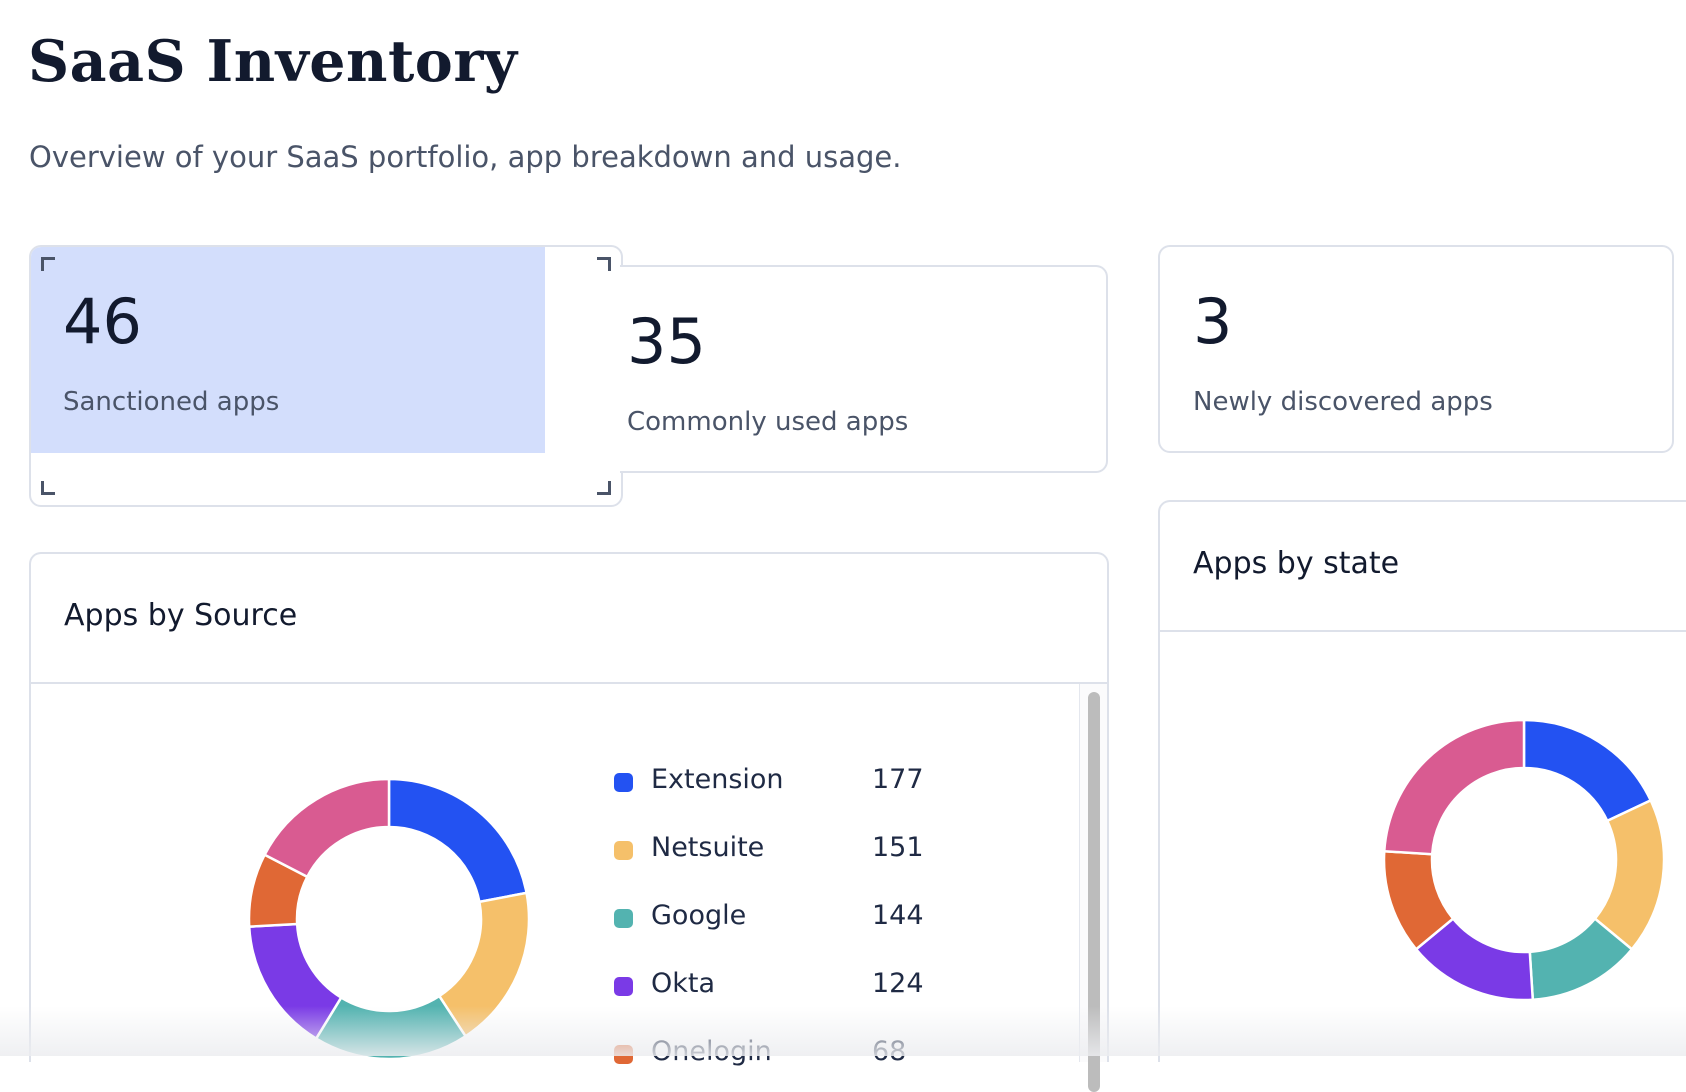 This screenshot has width=1686, height=1092. Describe the element at coordinates (1416, 349) in the screenshot. I see `stat-card-newly-discovered-apps: 3 Newly discovered apps` at that location.